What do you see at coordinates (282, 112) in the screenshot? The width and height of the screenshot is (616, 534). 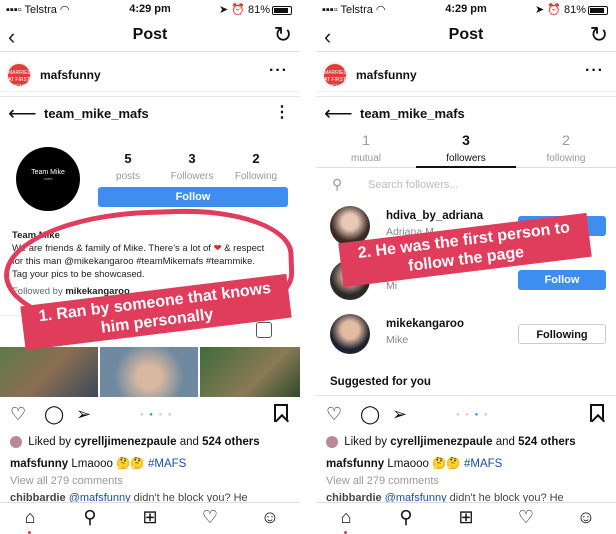 I see `kebab-menu-icon: ⋮` at bounding box center [282, 112].